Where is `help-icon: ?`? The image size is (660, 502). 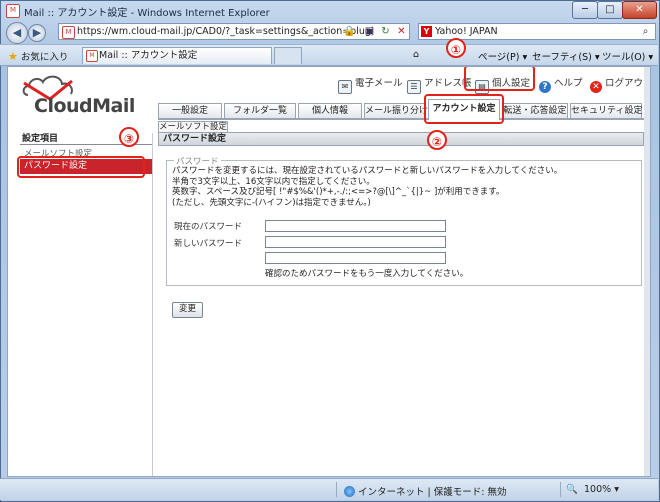 help-icon: ? is located at coordinates (545, 87).